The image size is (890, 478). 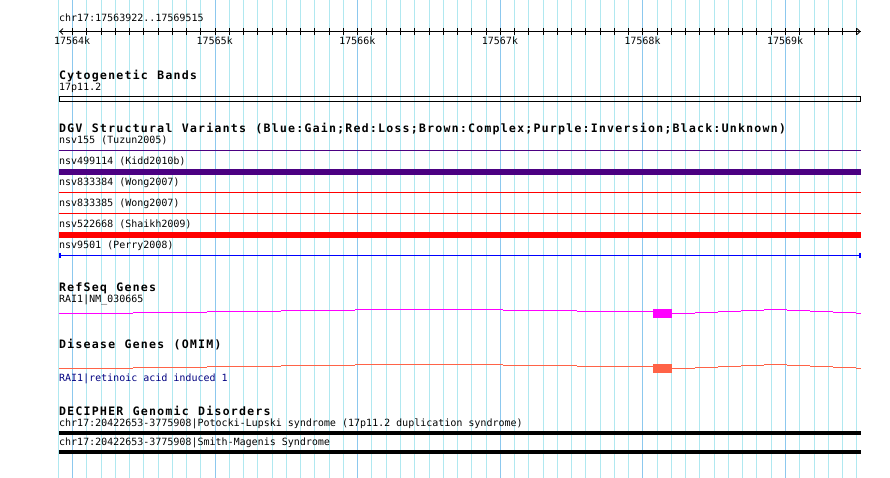 I want to click on track-title: DGV Structural Variants (Blue:Gain;Red:Loss;Brown:Complex;Purple:Inversion;Black:Unknown), so click(x=423, y=128).